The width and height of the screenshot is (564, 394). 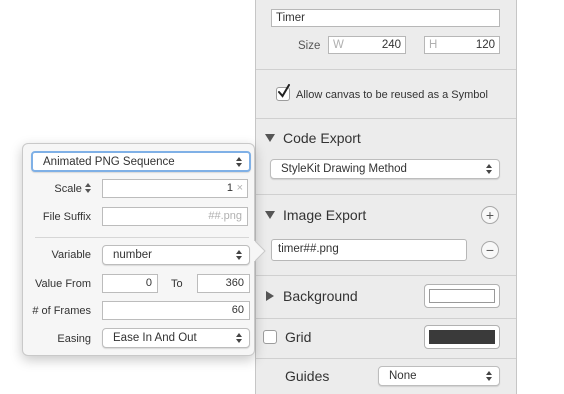 I want to click on value-from-label: Value From, so click(x=62, y=284).